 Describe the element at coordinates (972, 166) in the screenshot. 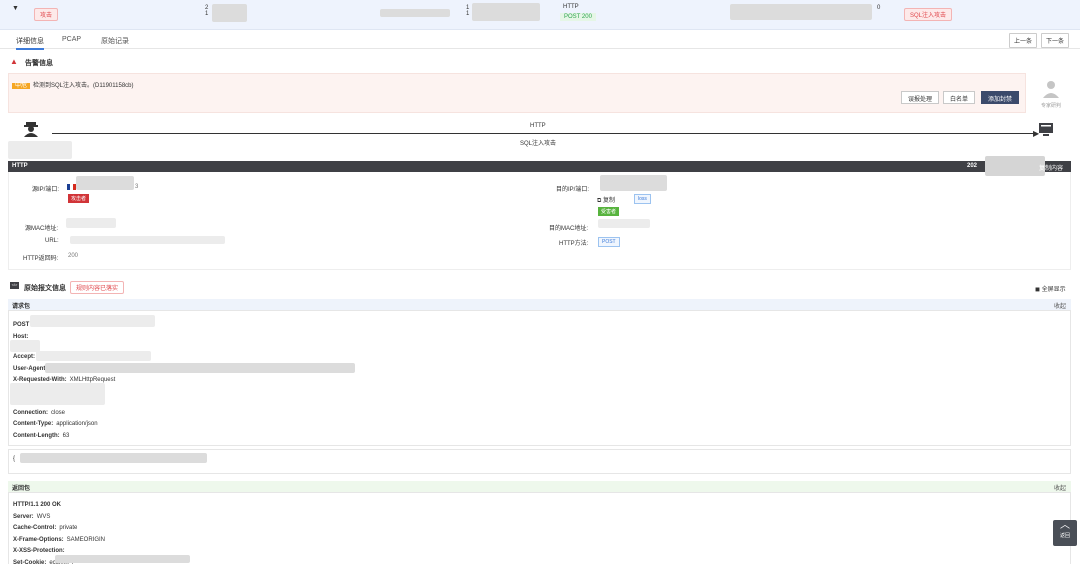

I see `bar-date: 202` at that location.